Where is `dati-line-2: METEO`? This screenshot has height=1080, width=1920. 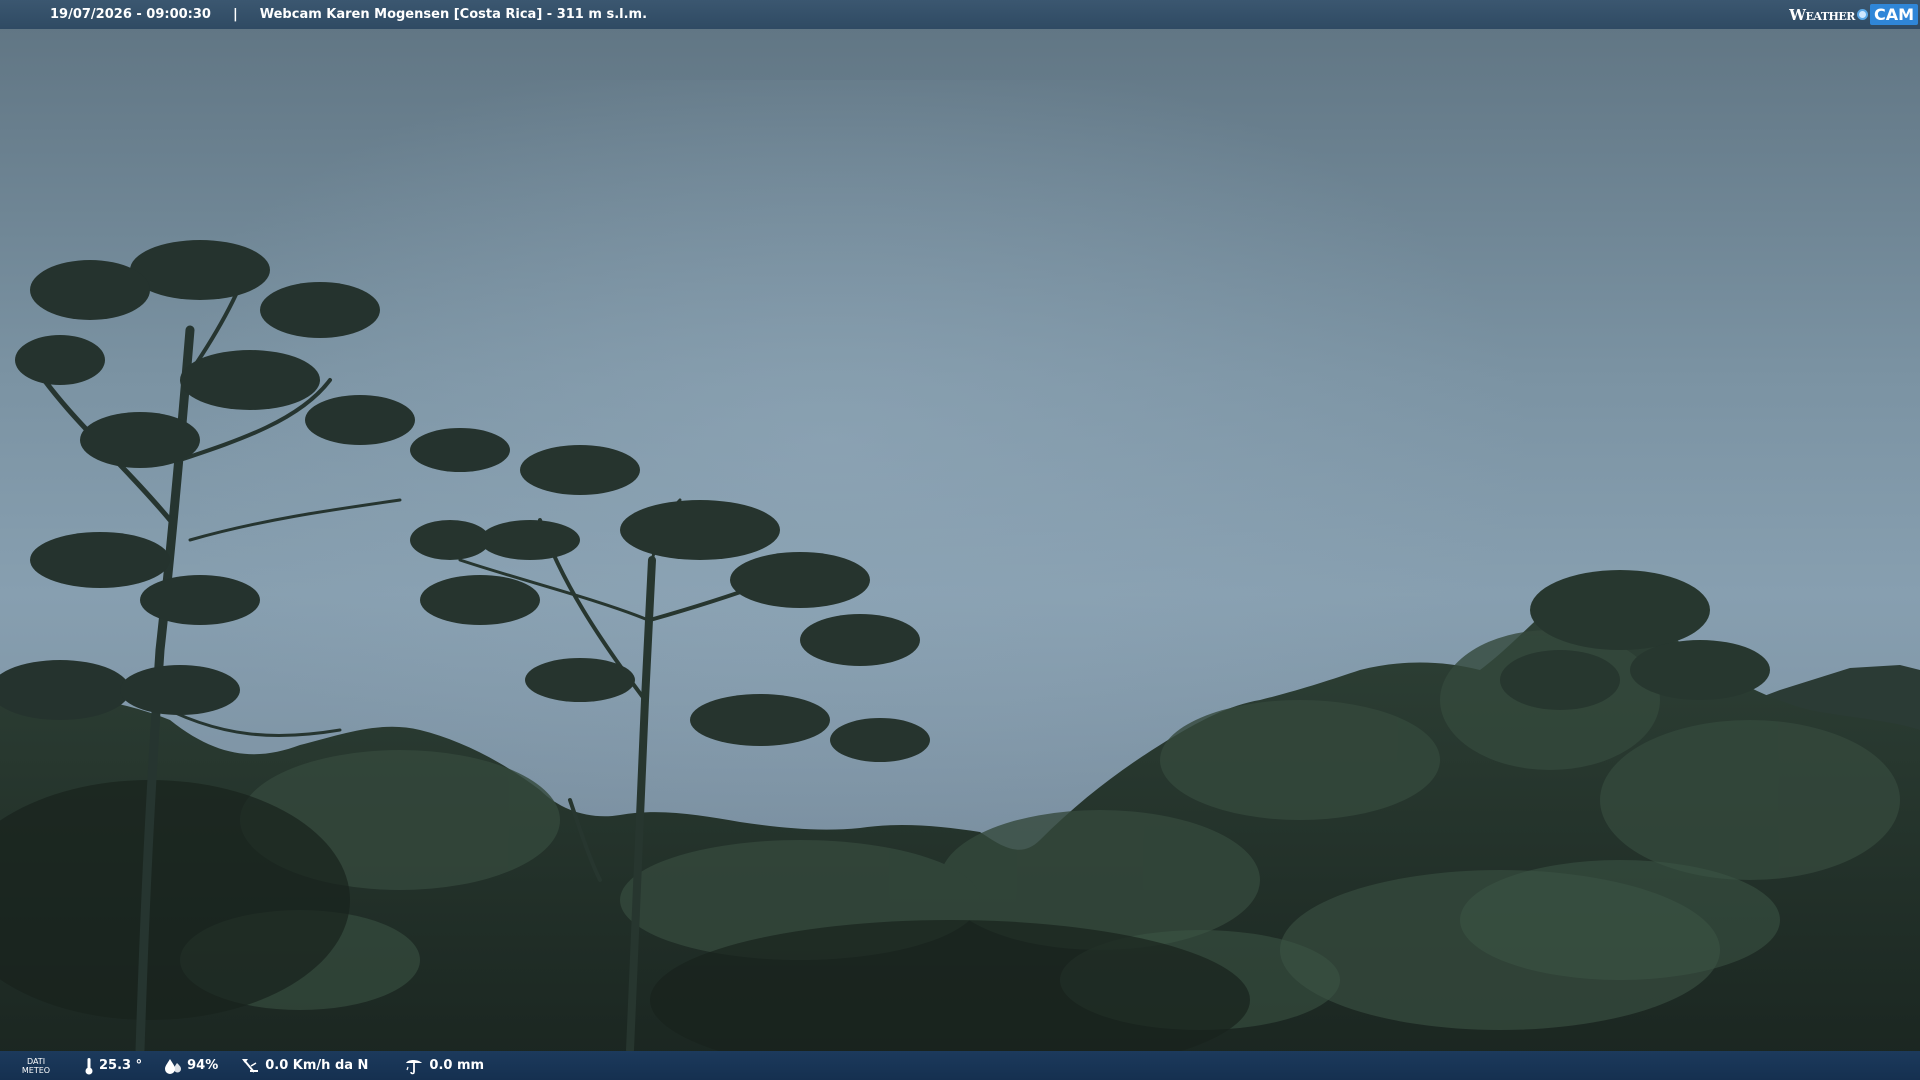
dati-line-2: METEO is located at coordinates (36, 1070).